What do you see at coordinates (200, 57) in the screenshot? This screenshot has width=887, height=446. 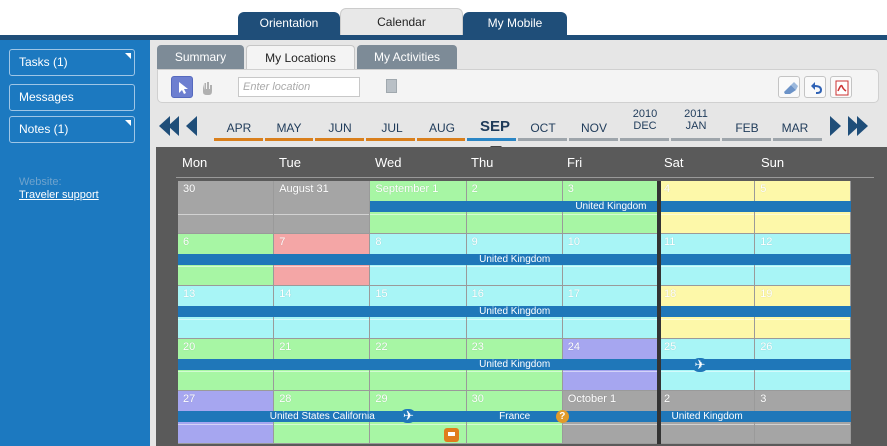 I see `tab-summary: Summary` at bounding box center [200, 57].